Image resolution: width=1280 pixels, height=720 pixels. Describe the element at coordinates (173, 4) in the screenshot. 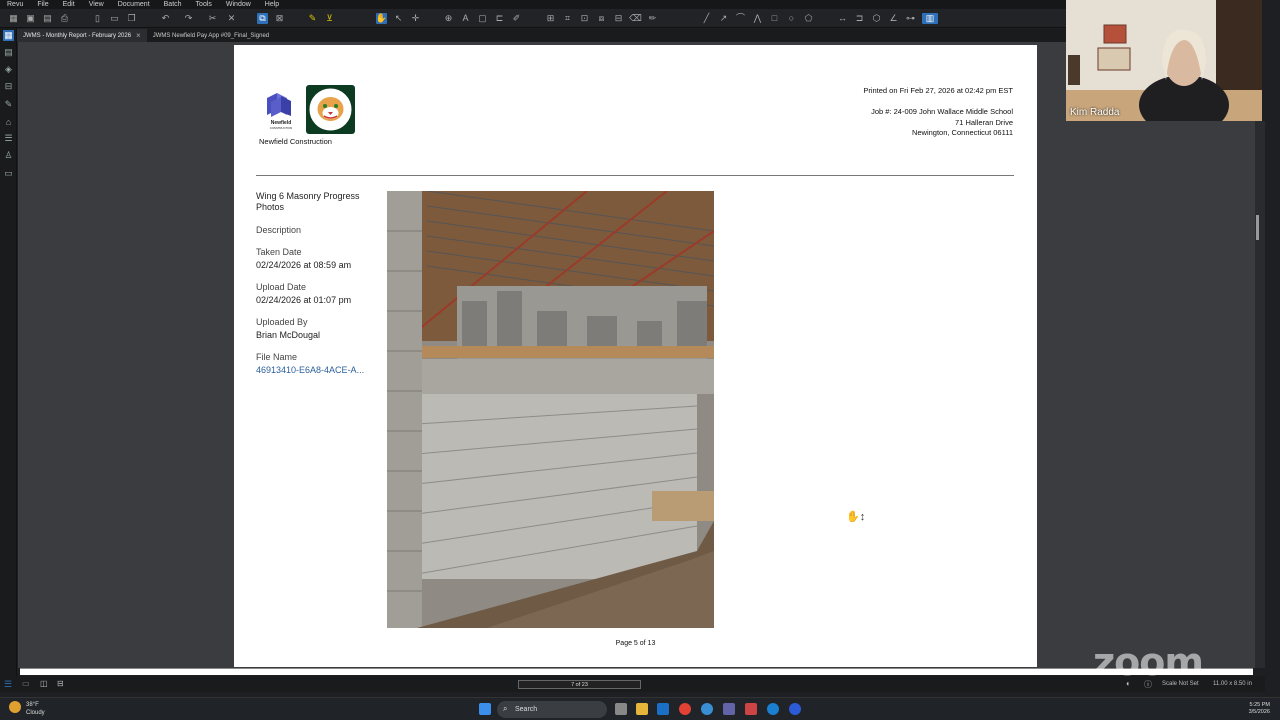

I see `menu-item-batch: Batch` at that location.